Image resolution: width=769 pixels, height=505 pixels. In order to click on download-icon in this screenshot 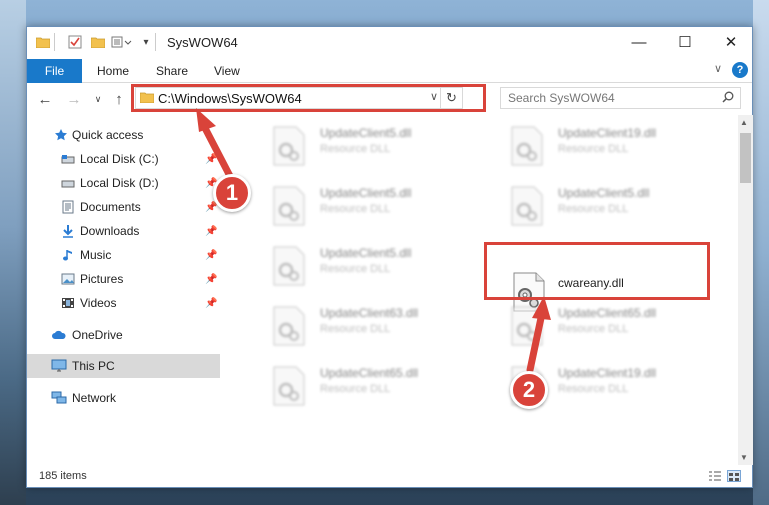, I will do `click(68, 231)`.